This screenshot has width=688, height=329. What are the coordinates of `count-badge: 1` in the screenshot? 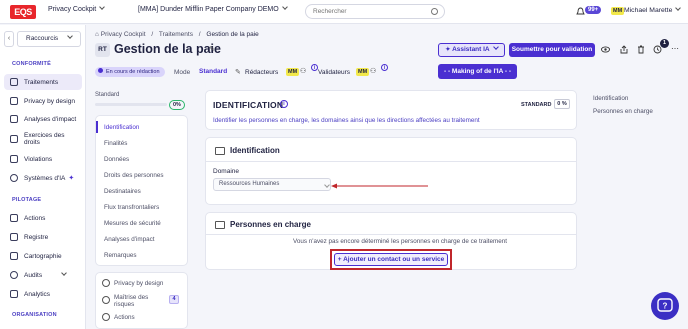 It's located at (664, 43).